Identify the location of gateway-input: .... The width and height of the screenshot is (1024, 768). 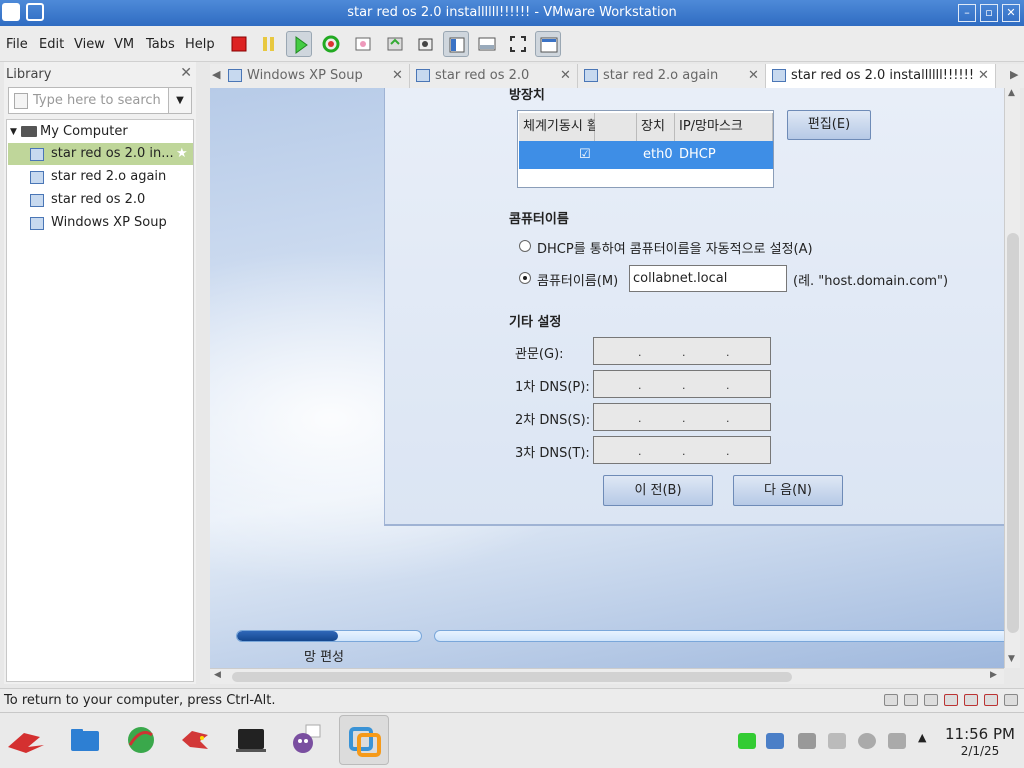
(682, 351).